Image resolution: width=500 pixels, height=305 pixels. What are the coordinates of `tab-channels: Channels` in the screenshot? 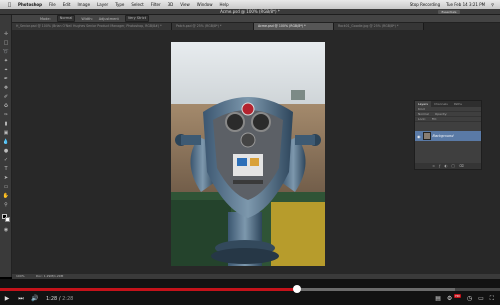 It's located at (441, 104).